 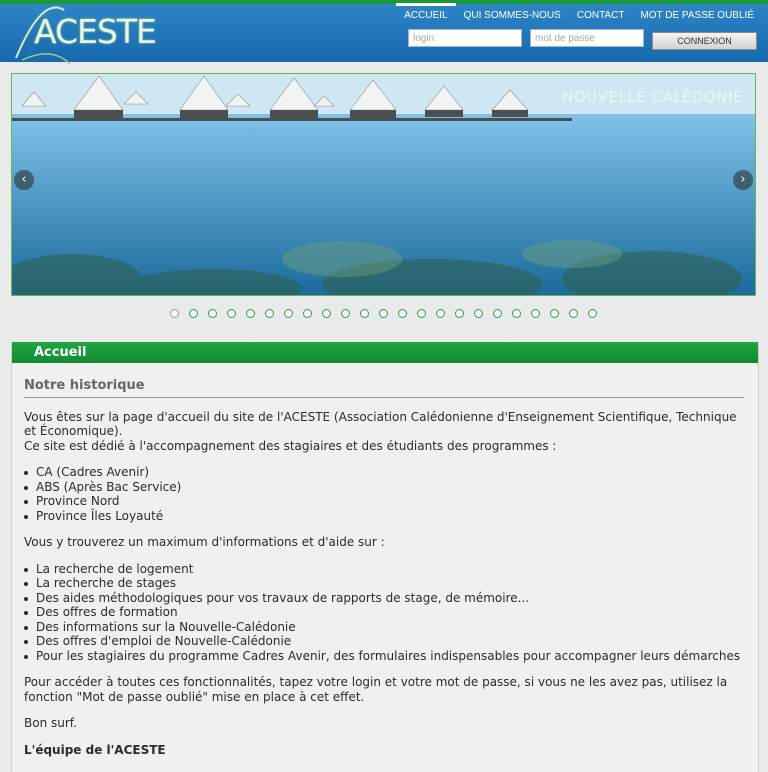 What do you see at coordinates (385, 487) in the screenshot?
I see `list-item: ABS (Après Bac Service)` at bounding box center [385, 487].